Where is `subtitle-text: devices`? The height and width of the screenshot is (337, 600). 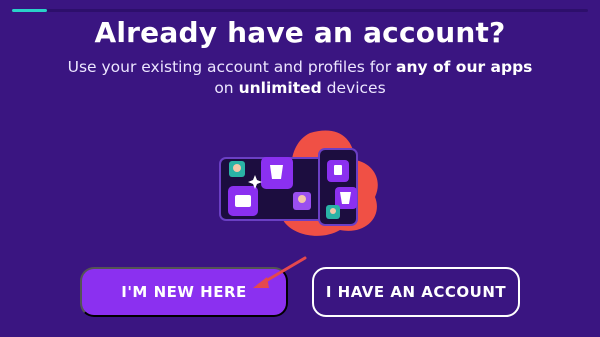
subtitle-text: devices is located at coordinates (353, 88).